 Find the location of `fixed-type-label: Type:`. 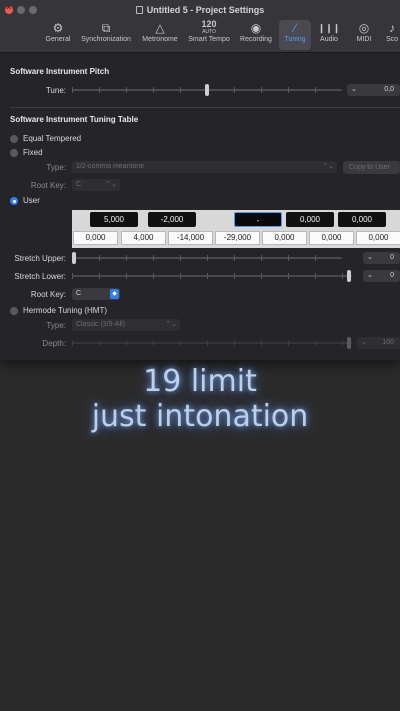

fixed-type-label: Type: is located at coordinates (56, 167).